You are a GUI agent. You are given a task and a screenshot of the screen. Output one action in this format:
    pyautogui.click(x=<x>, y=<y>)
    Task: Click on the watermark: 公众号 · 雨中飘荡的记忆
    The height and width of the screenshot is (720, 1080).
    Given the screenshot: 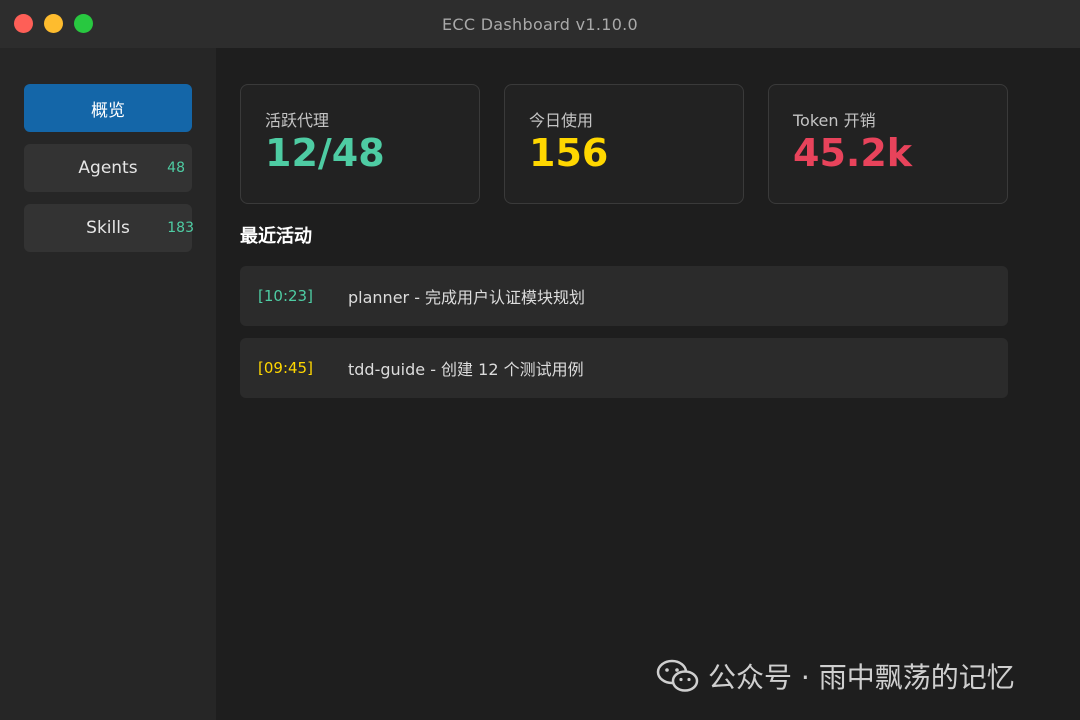 What is the action you would take?
    pyautogui.click(x=835, y=676)
    